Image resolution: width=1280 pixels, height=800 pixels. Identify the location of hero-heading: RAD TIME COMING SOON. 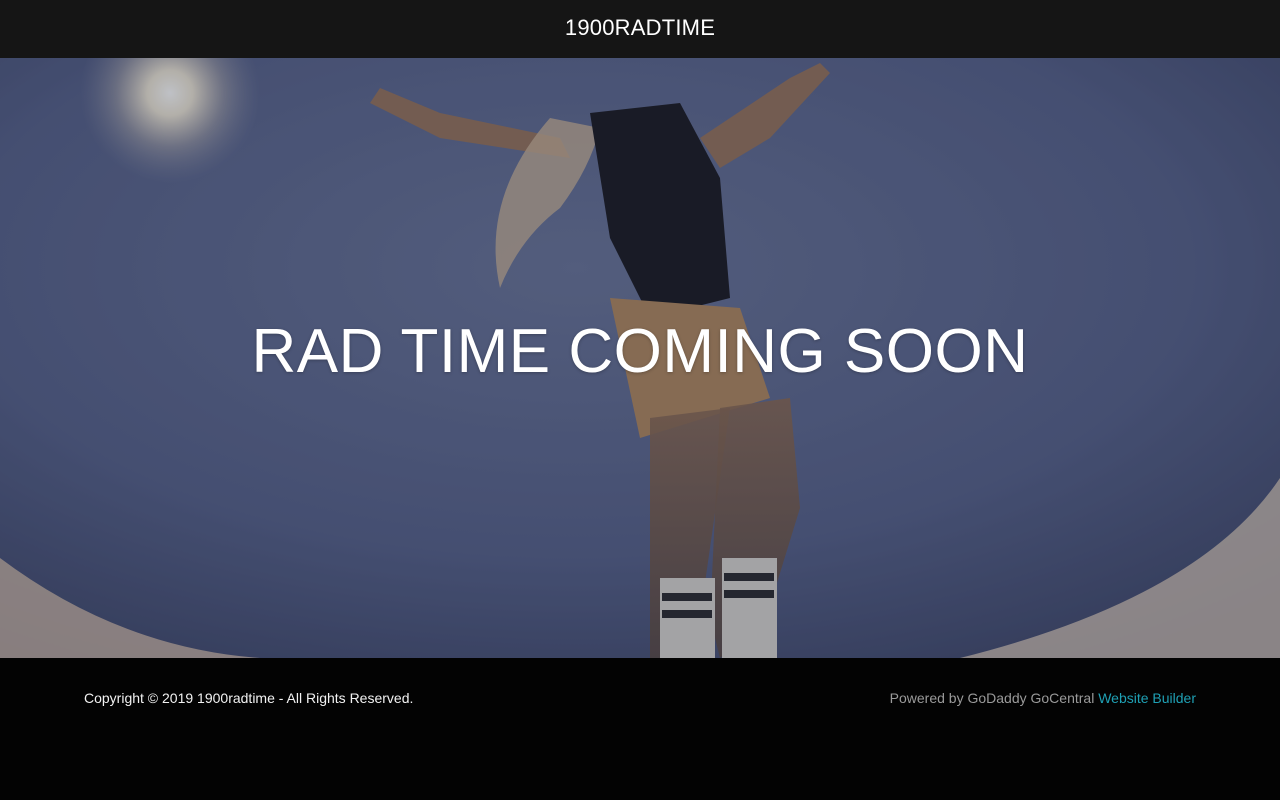
(640, 351).